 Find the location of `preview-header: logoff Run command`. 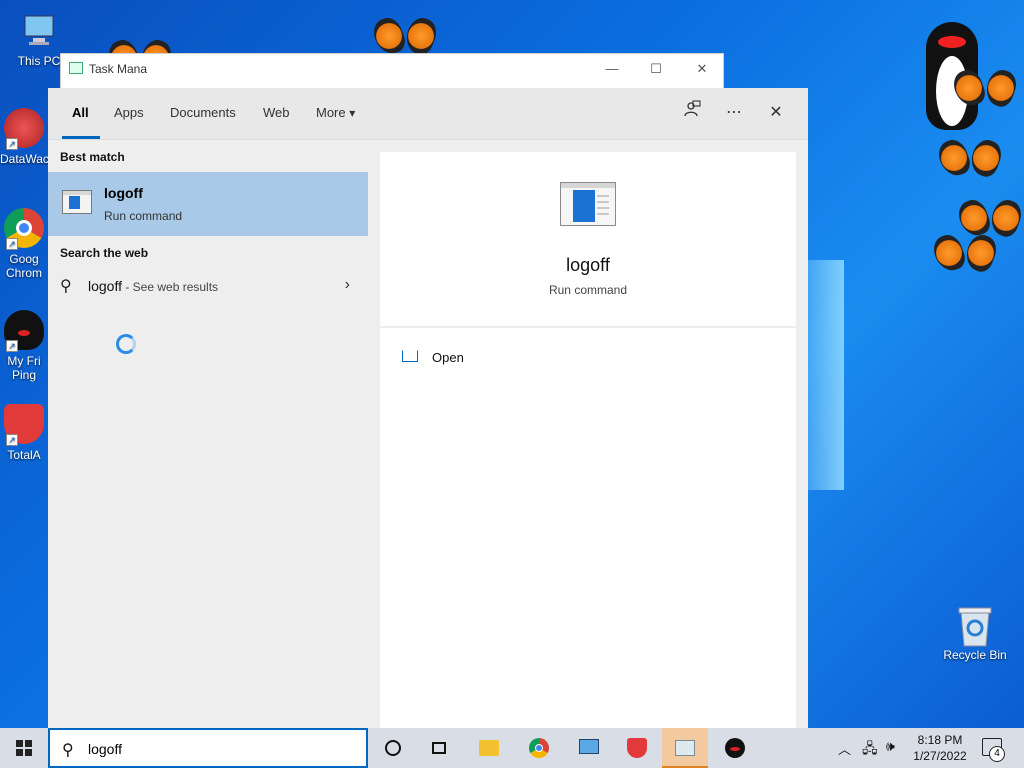

preview-header: logoff Run command is located at coordinates (588, 240).